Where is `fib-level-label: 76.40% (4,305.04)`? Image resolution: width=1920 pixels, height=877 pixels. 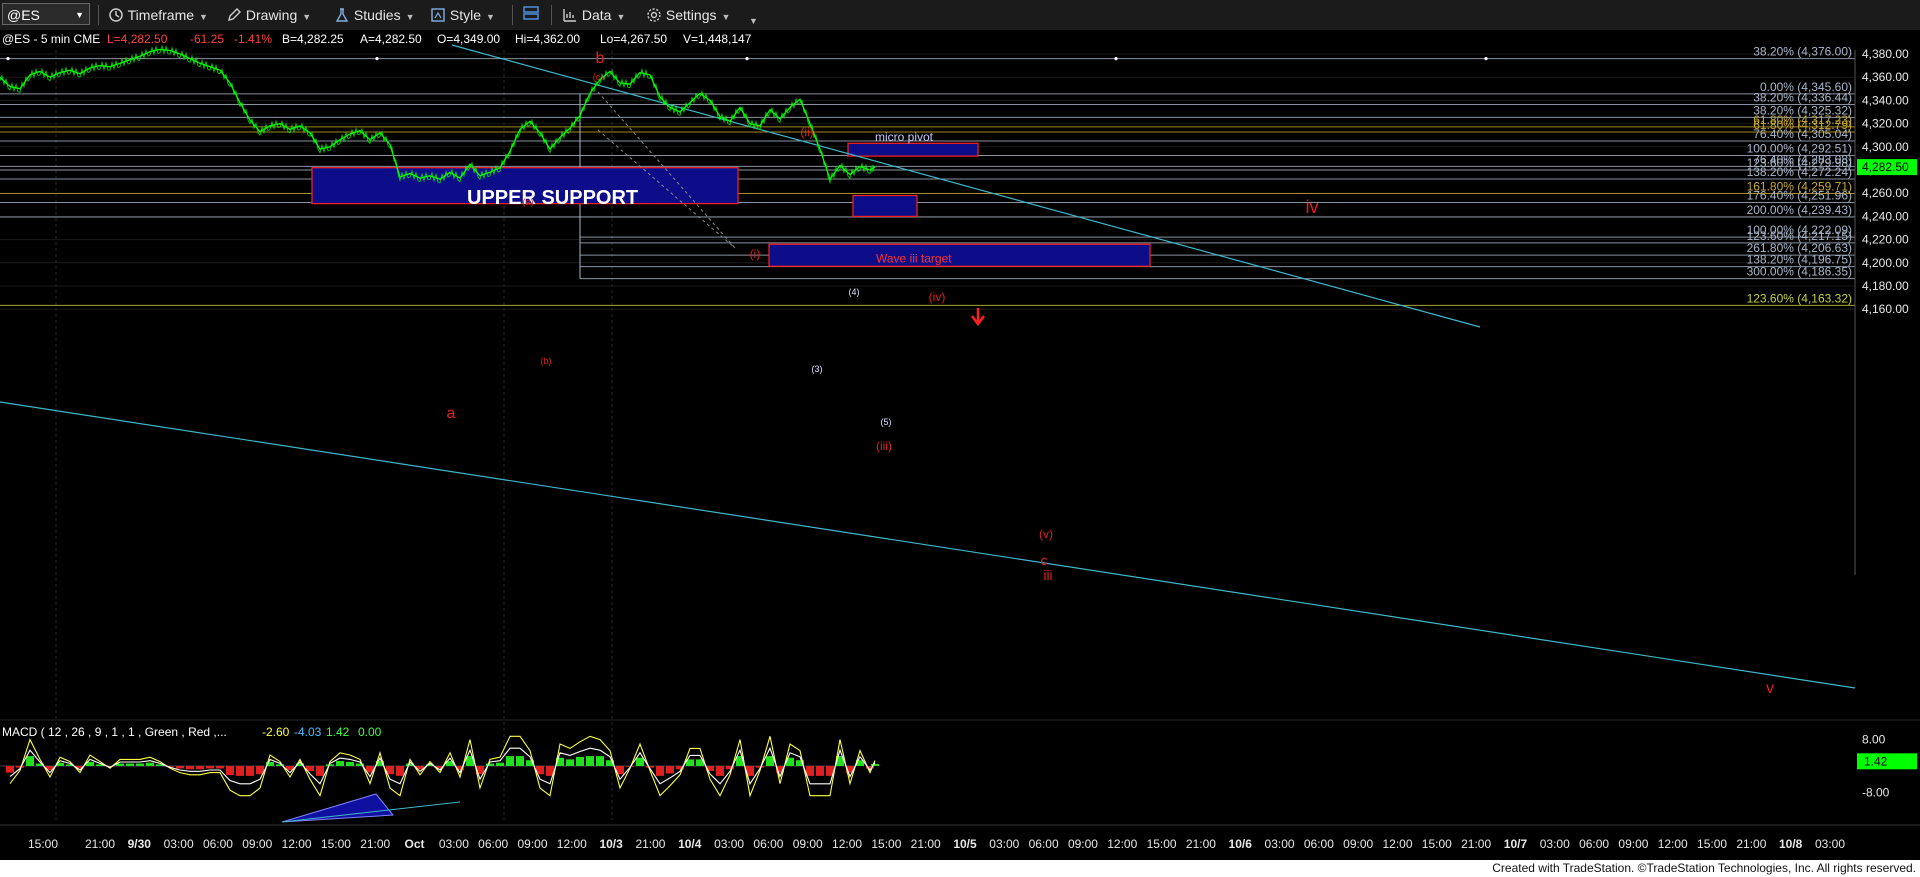 fib-level-label: 76.40% (4,305.04) is located at coordinates (1802, 134).